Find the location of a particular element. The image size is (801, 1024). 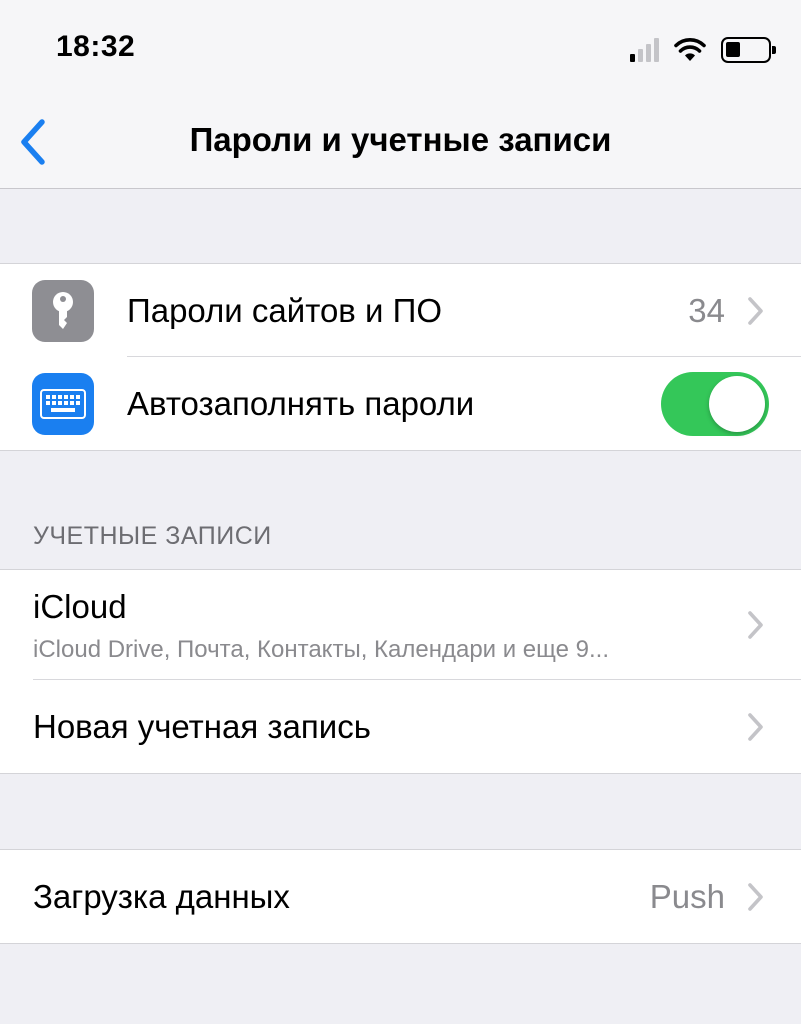

autofill-passwords-row: Автозаполнять пароли is located at coordinates (400, 403).